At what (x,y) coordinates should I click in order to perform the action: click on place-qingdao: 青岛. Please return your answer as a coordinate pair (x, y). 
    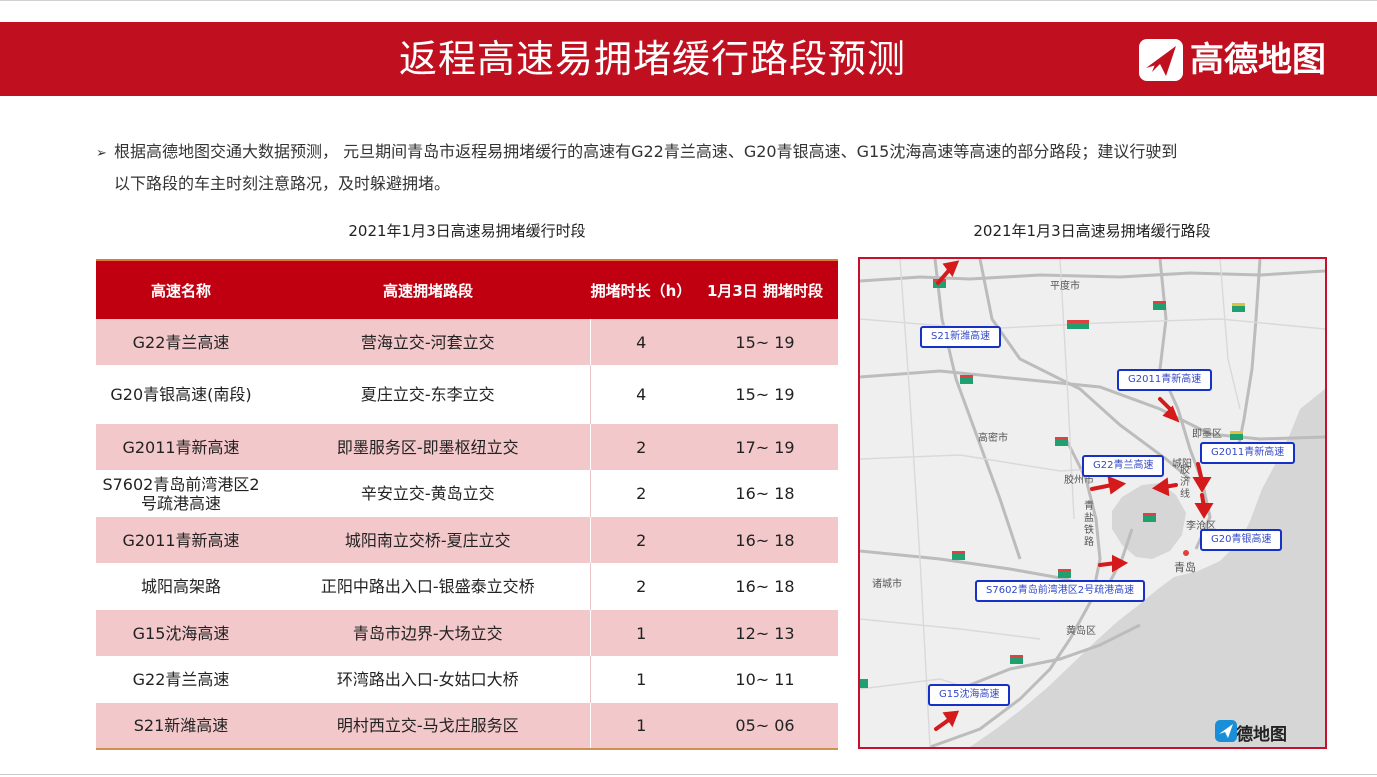
    Looking at the image, I should click on (1185, 567).